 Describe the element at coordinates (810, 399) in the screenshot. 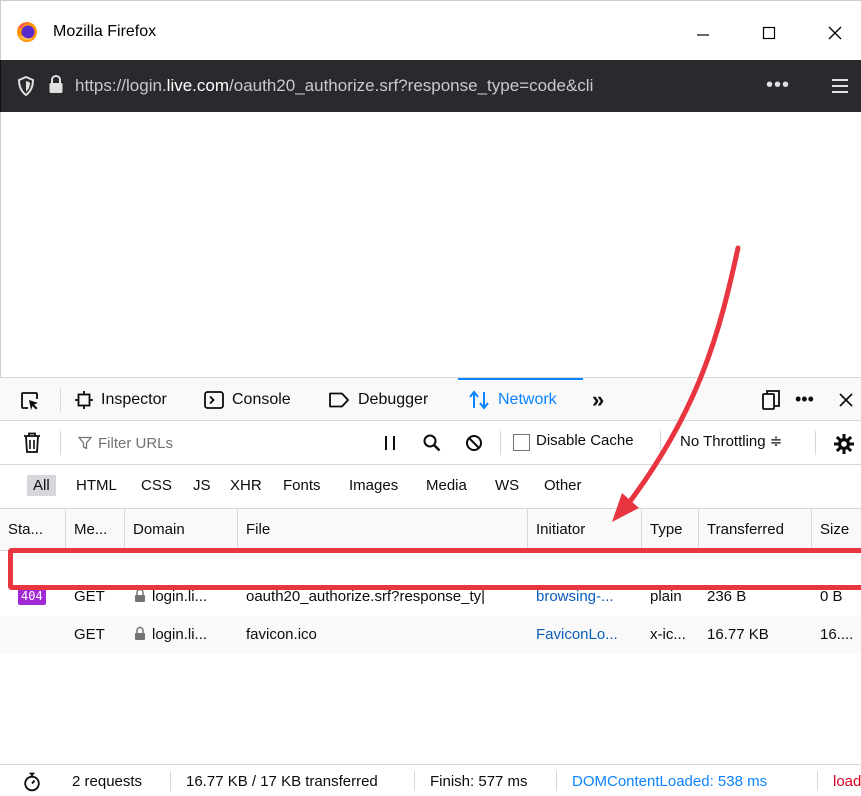

I see `devtools-more-menu: •••` at that location.